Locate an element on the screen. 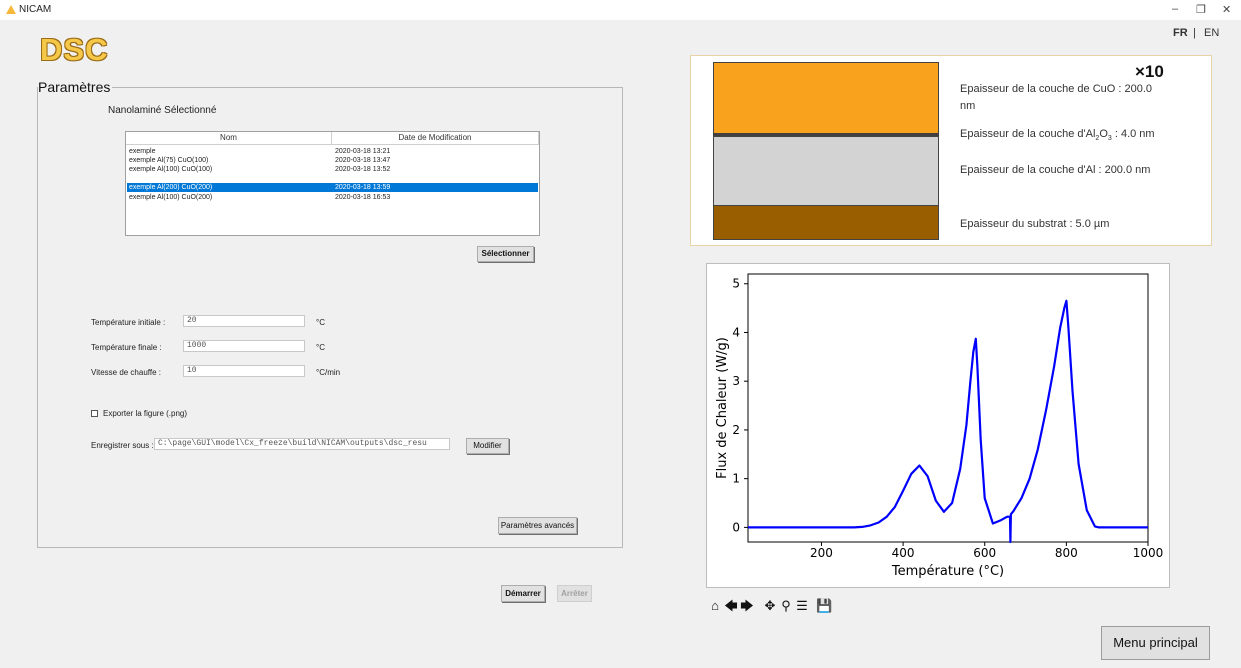 This screenshot has height=668, width=1241. close-icon: ✕ is located at coordinates (1226, 9).